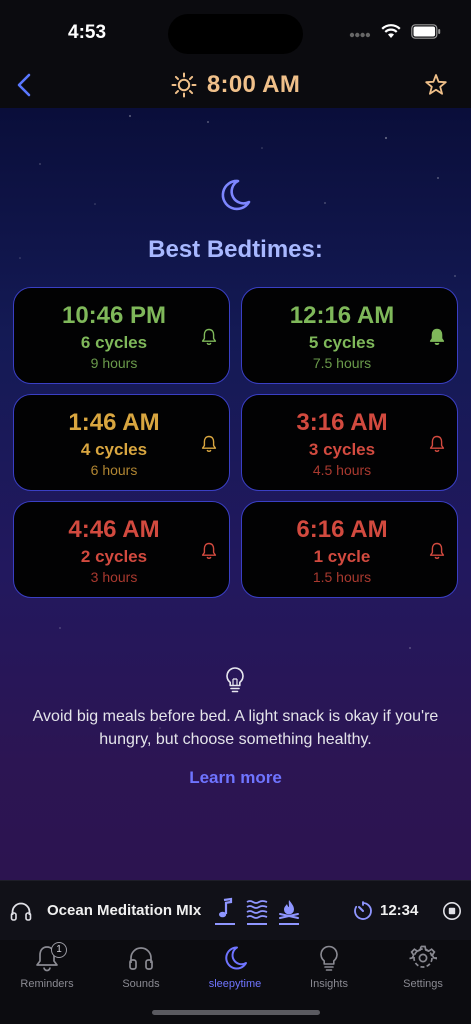 This screenshot has height=1024, width=471. I want to click on wake-time-header: 8:00 AM, so click(235, 85).